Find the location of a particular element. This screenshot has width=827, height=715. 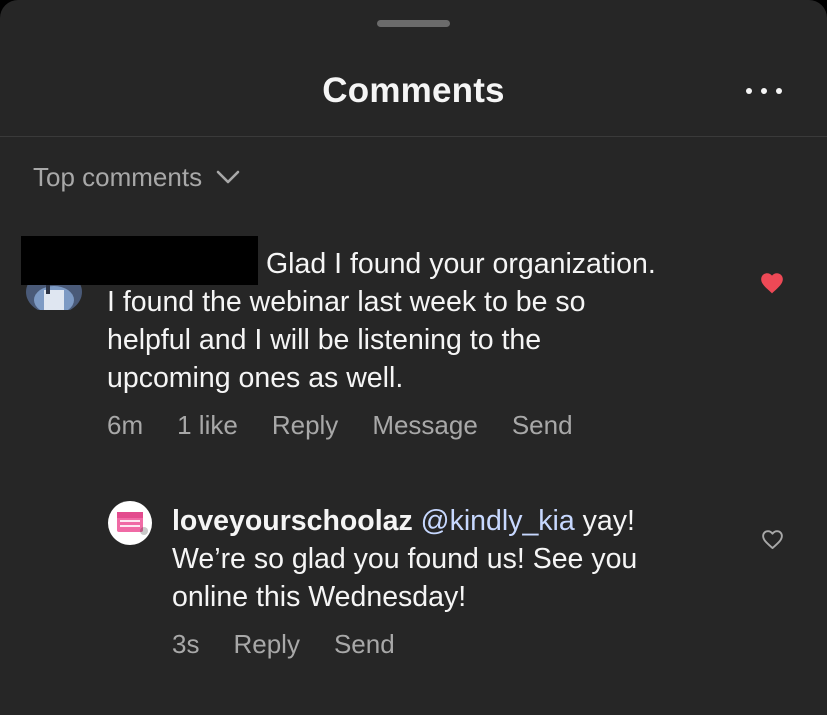

comment-text-line: loveyourschoolaz @kindly_kia yay! is located at coordinates (404, 521).